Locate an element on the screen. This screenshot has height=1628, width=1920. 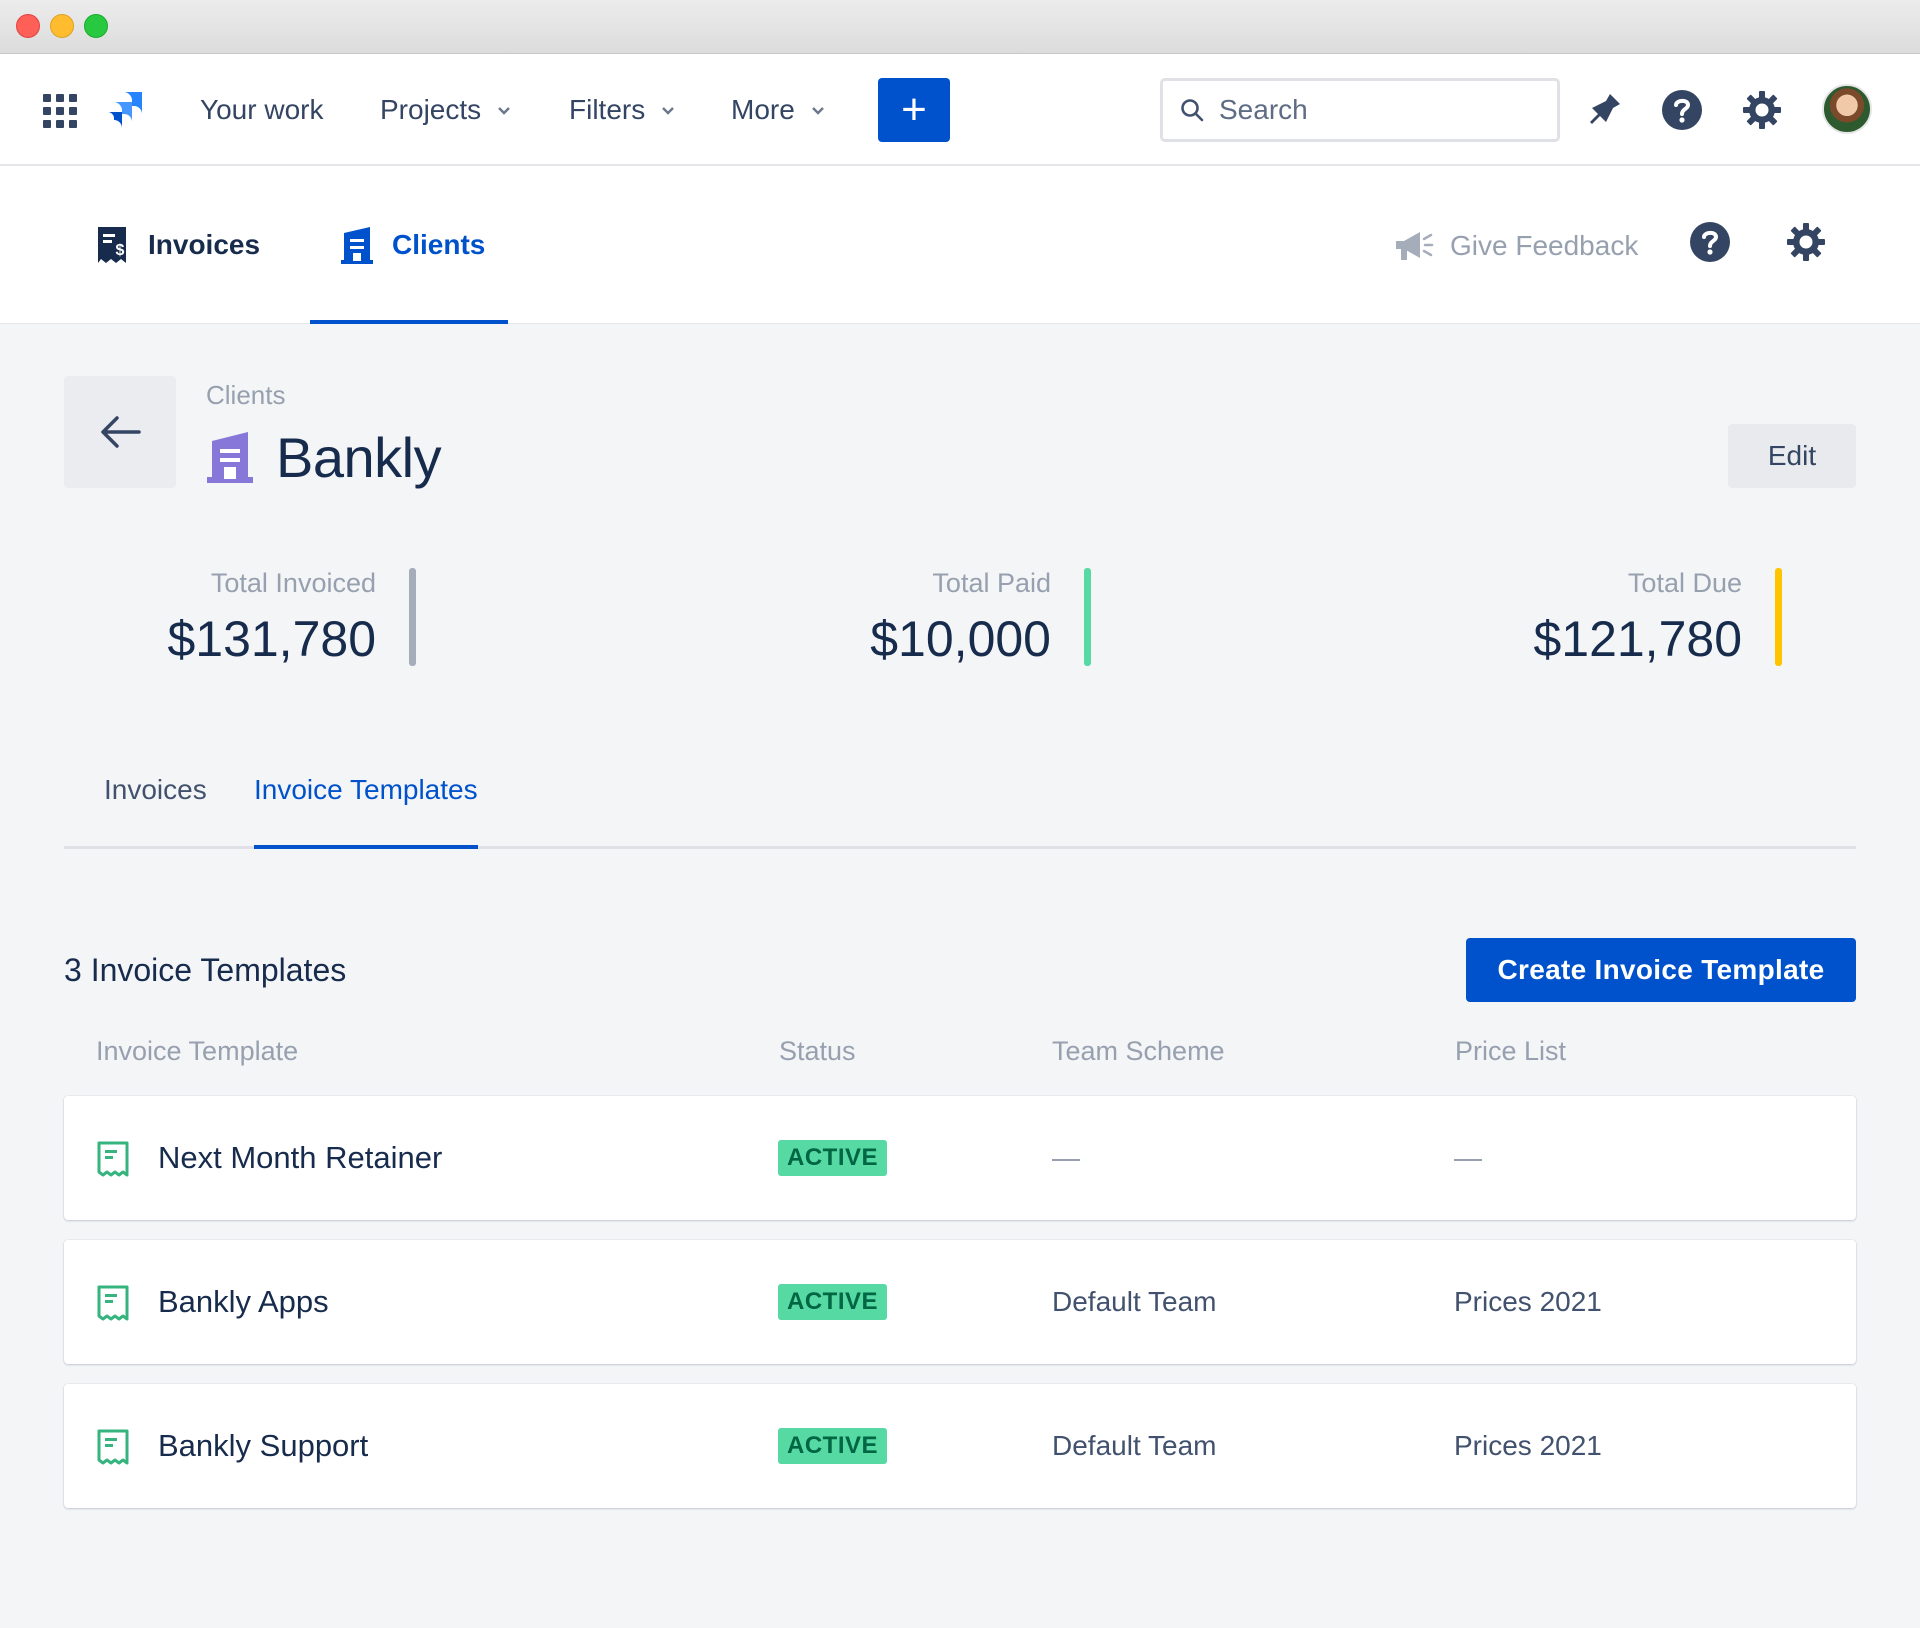
nav-projects: Projects is located at coordinates (445, 110).